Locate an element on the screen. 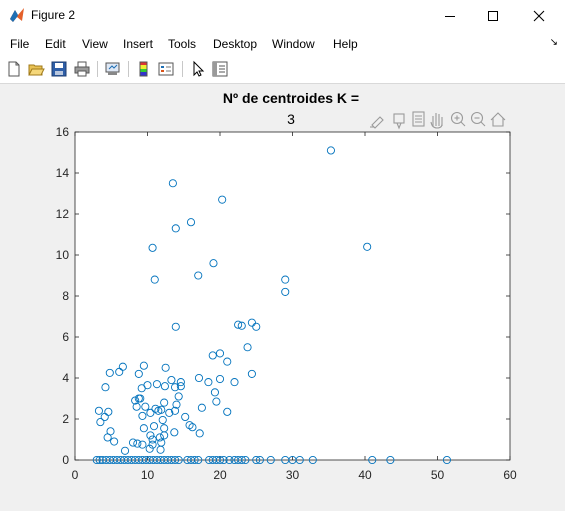  x-tick-label: 0 is located at coordinates (75, 475).